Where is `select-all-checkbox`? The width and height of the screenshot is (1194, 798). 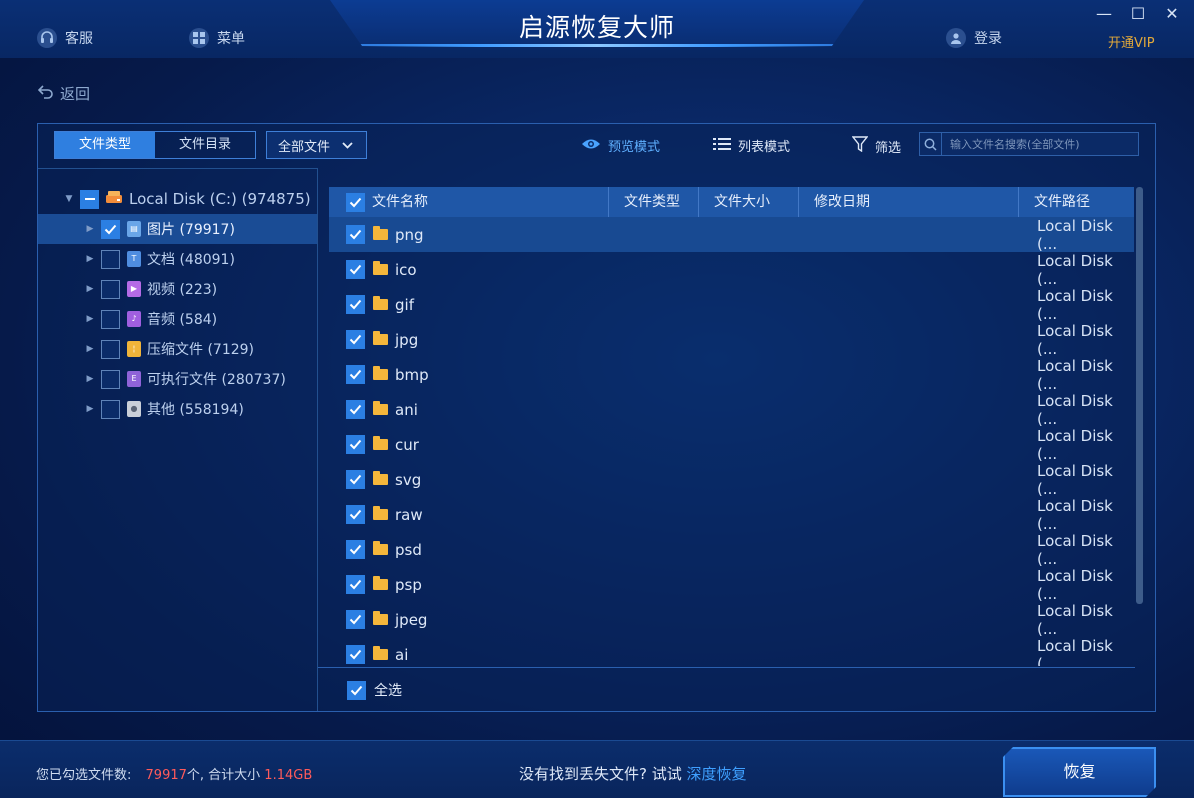 select-all-checkbox is located at coordinates (356, 690).